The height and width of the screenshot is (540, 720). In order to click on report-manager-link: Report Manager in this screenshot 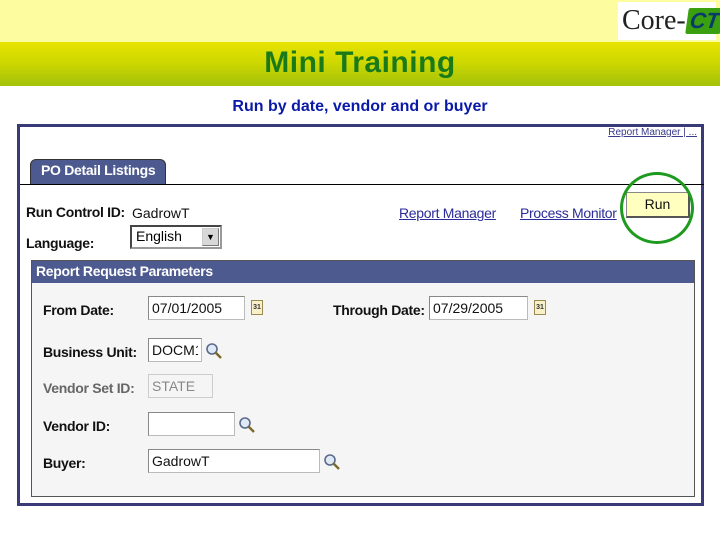, I will do `click(447, 213)`.